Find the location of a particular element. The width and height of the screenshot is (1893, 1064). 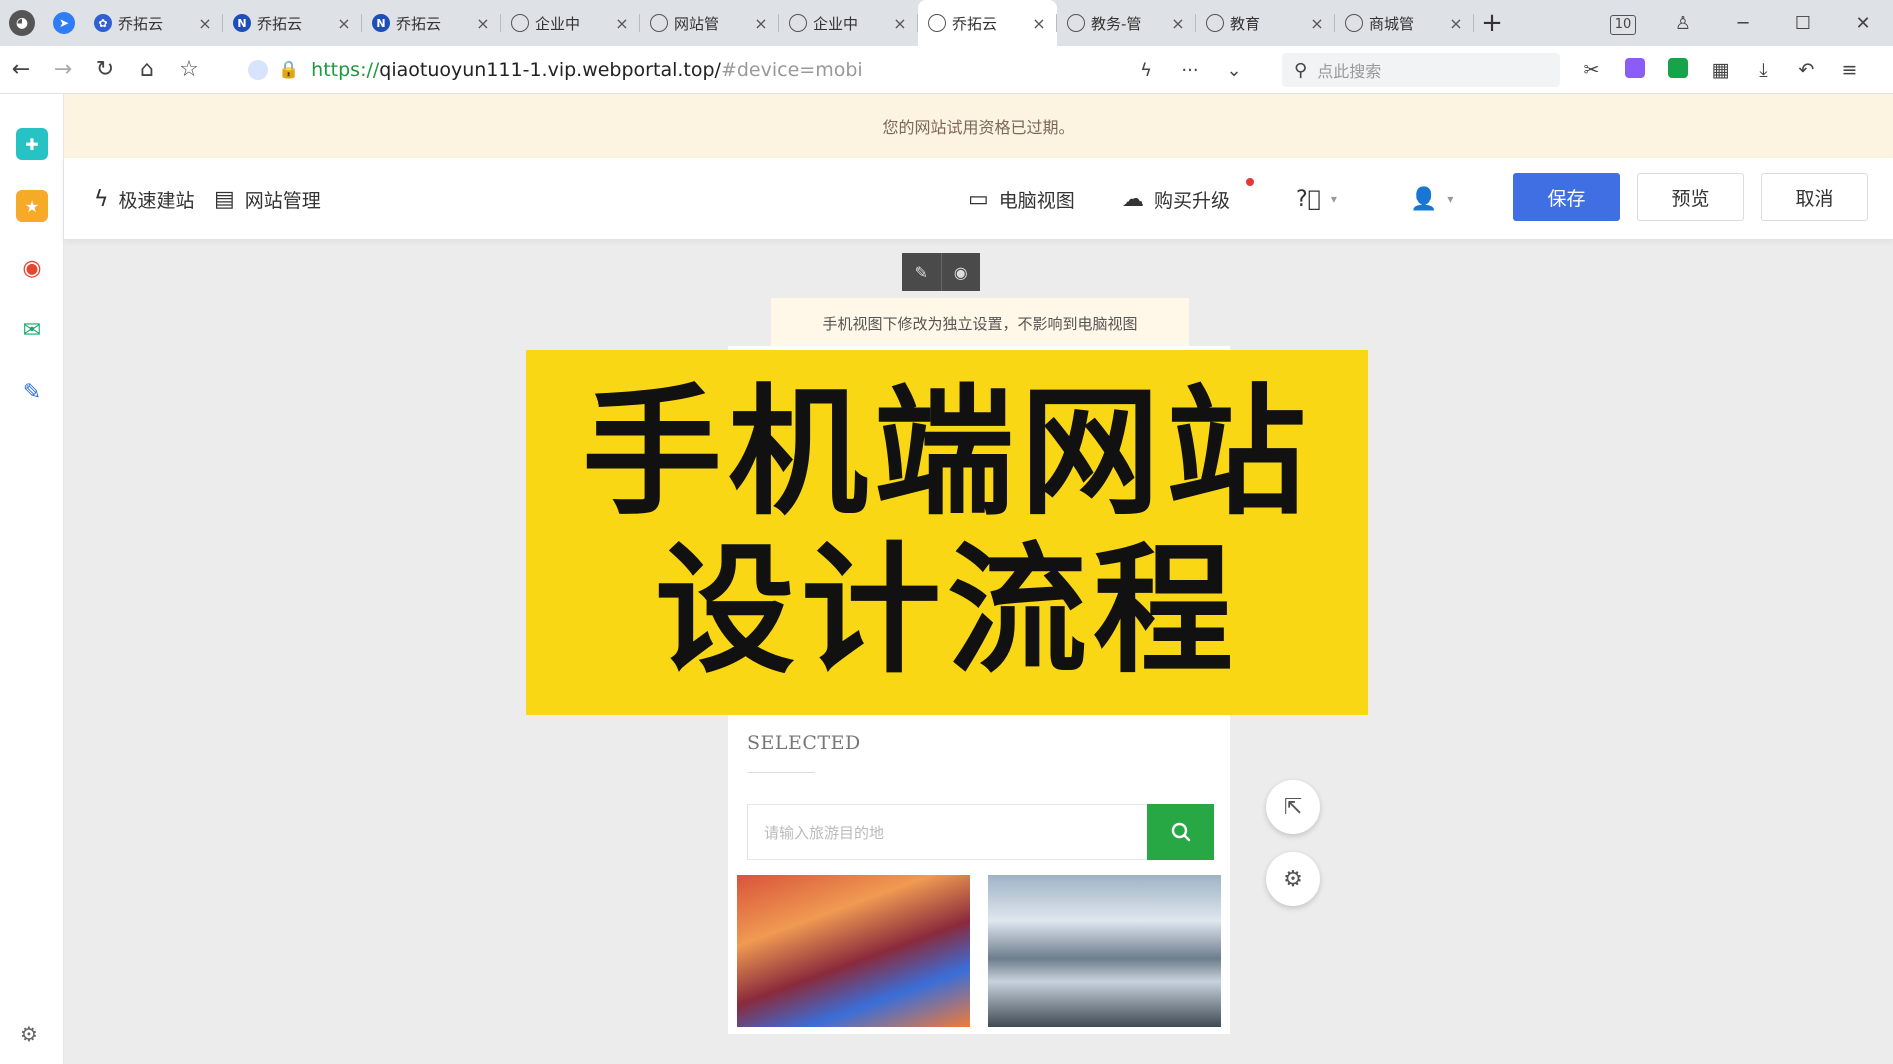

browser-logo: ◕ is located at coordinates (22, 23).